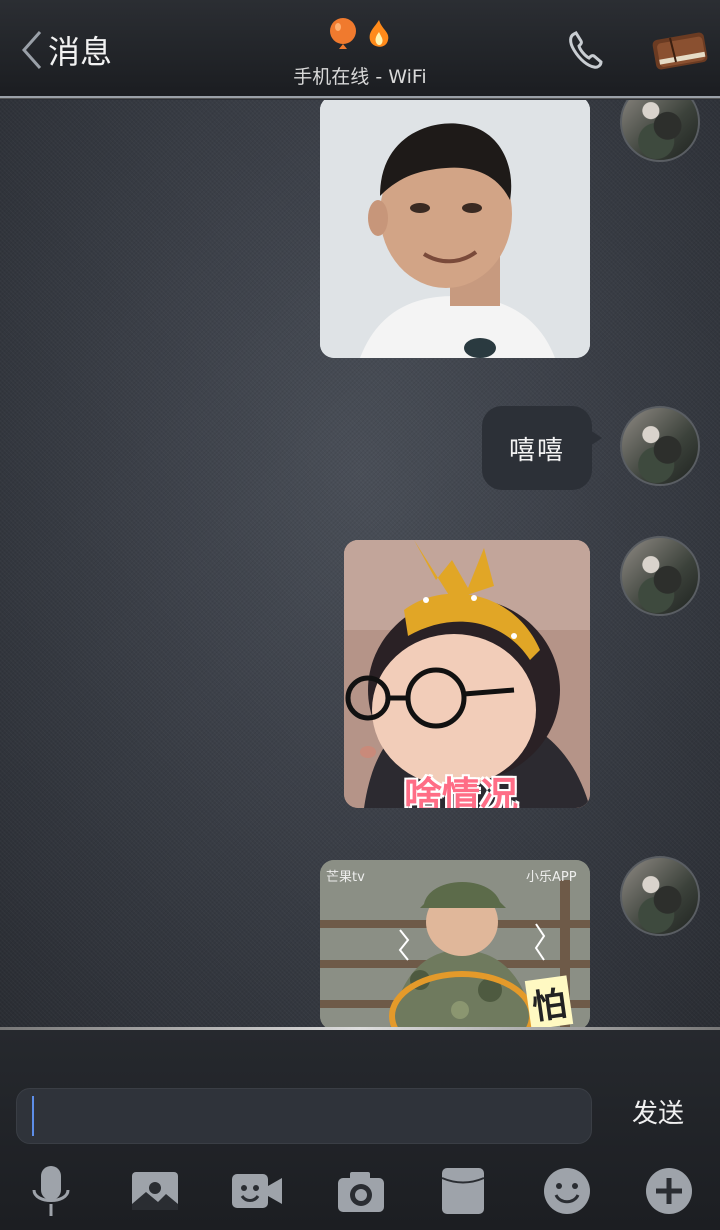 The width and height of the screenshot is (720, 1230). I want to click on microphone-icon, so click(51, 1191).